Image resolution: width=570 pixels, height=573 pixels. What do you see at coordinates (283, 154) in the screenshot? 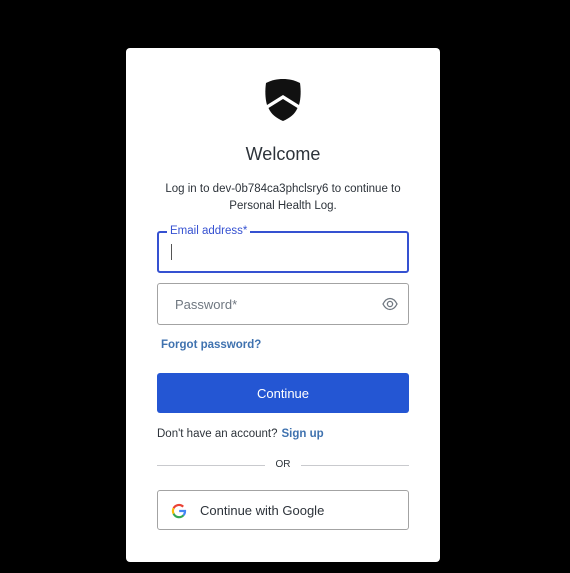
I see `page-title: Welcome` at bounding box center [283, 154].